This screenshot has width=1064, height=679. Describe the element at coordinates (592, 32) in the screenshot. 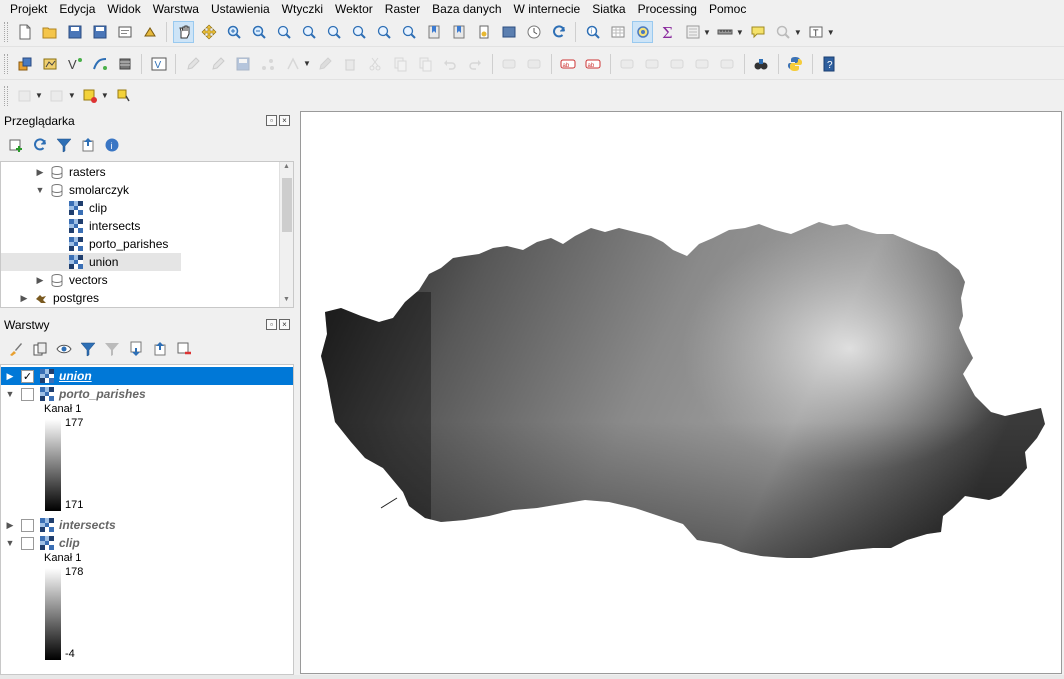

I see `identify-button: i` at that location.